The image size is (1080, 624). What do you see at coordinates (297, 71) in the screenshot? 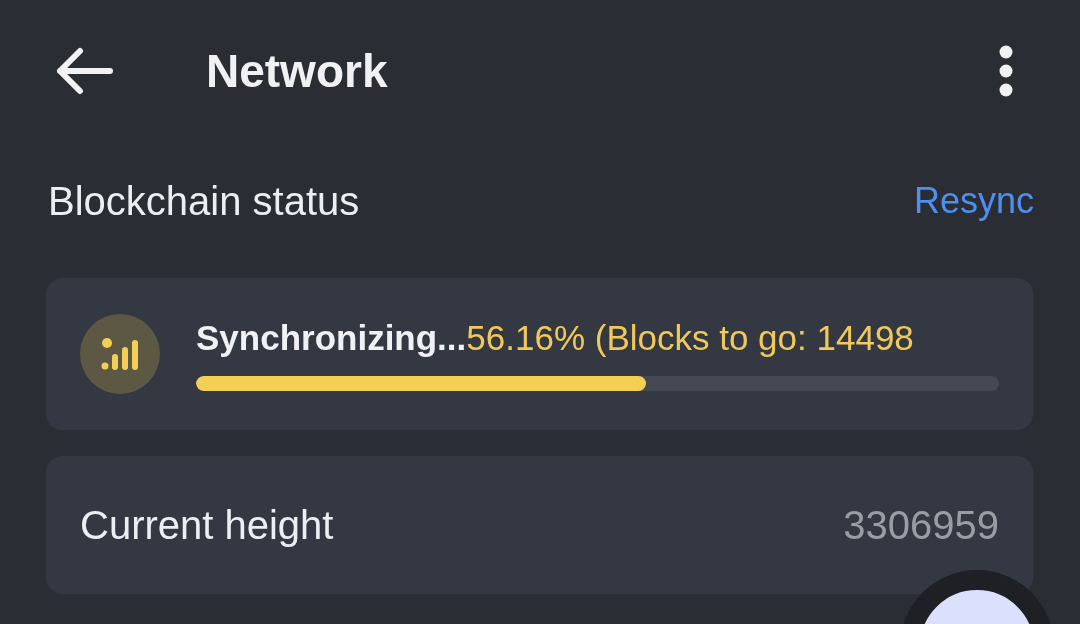
I see `page-title: Network` at bounding box center [297, 71].